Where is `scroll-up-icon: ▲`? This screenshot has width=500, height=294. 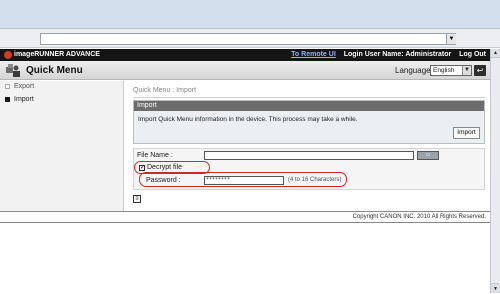
scroll-up-icon: ▲ is located at coordinates (495, 53).